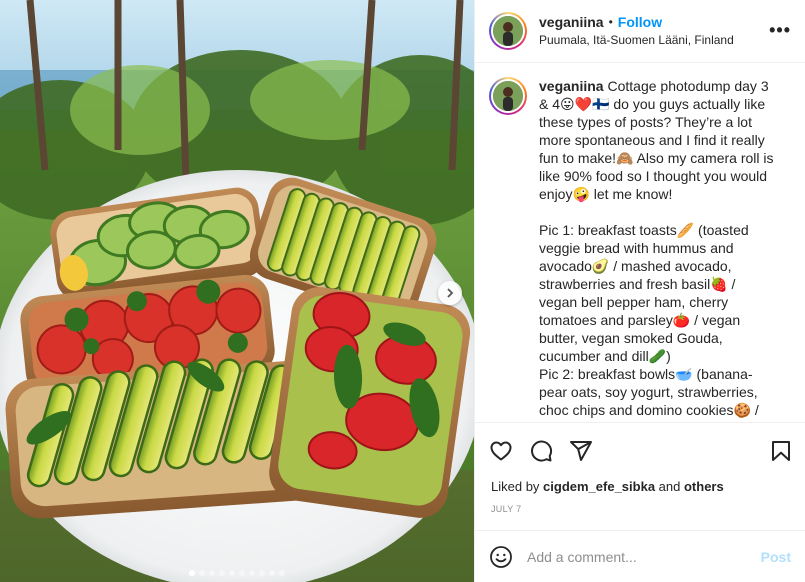  I want to click on more-options-button: •••, so click(780, 30).